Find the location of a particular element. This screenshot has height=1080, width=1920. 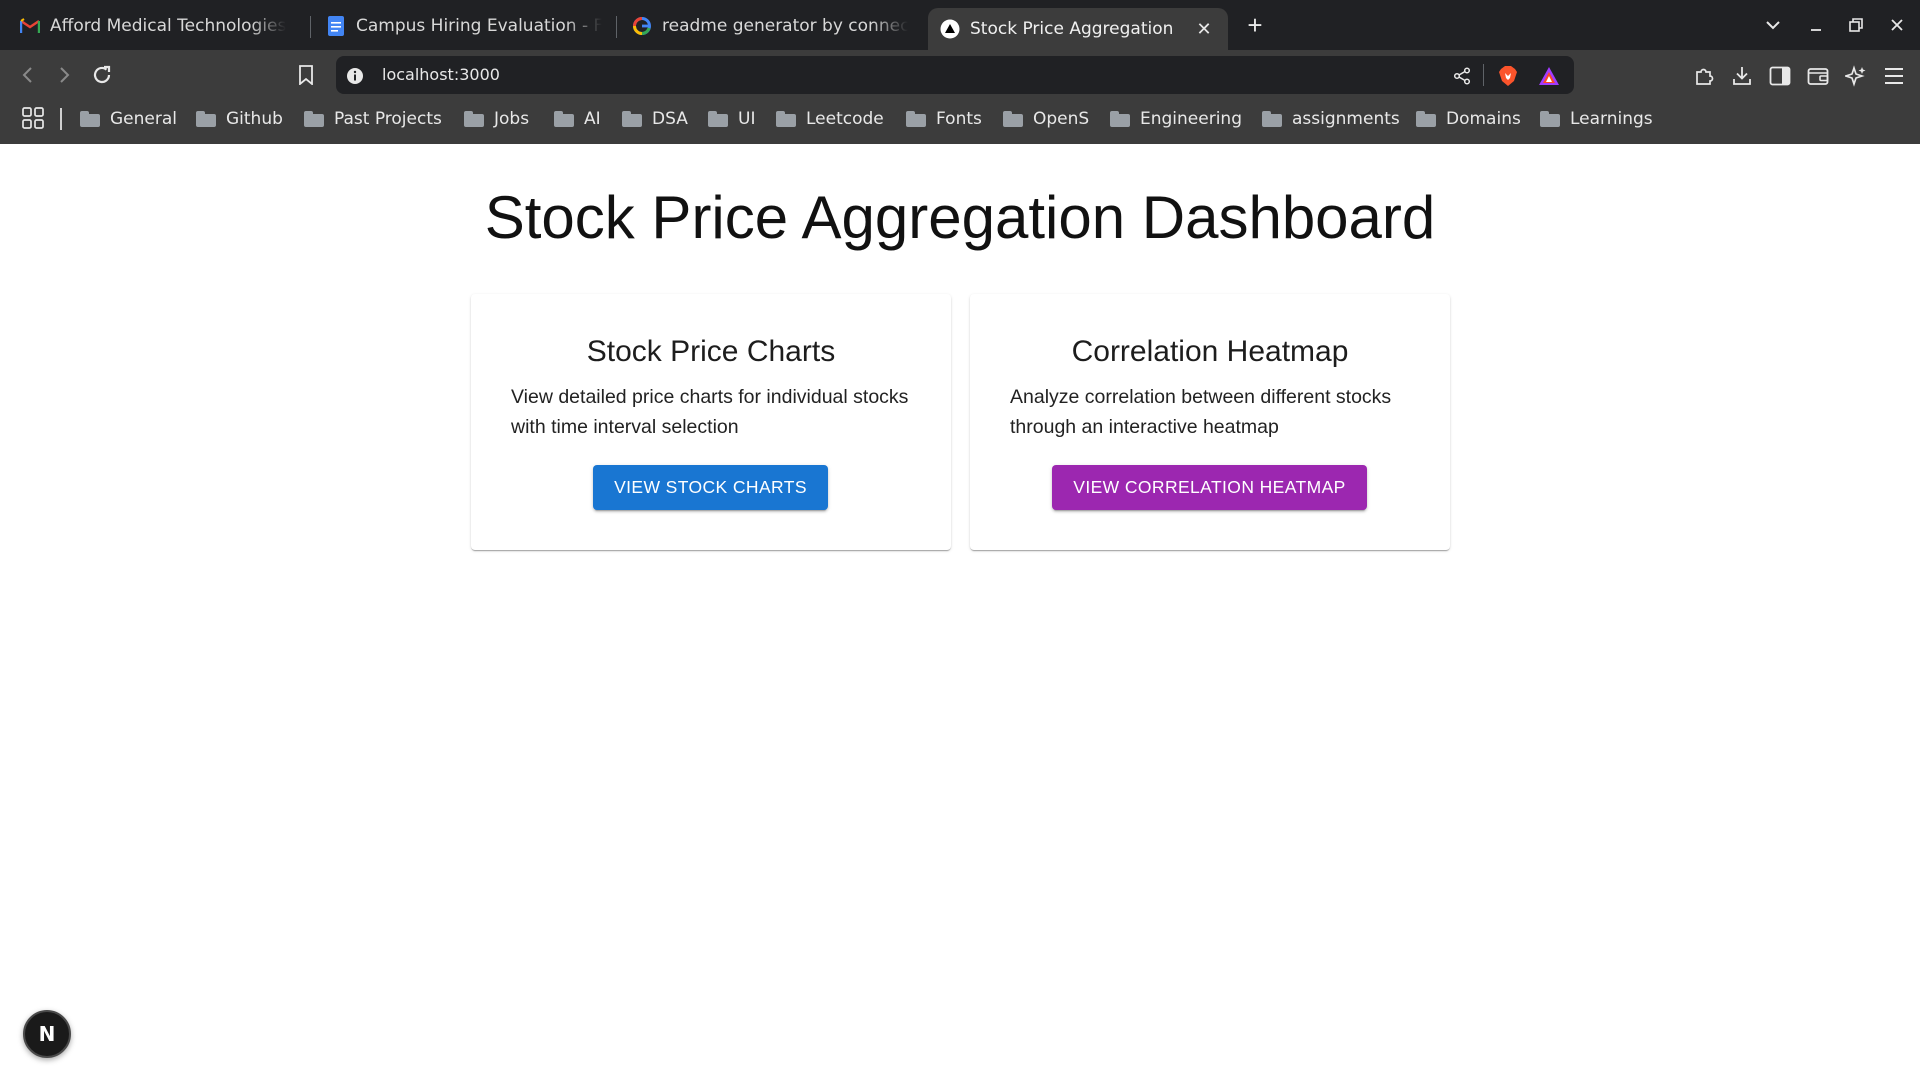

minimize-icon is located at coordinates (1816, 25).